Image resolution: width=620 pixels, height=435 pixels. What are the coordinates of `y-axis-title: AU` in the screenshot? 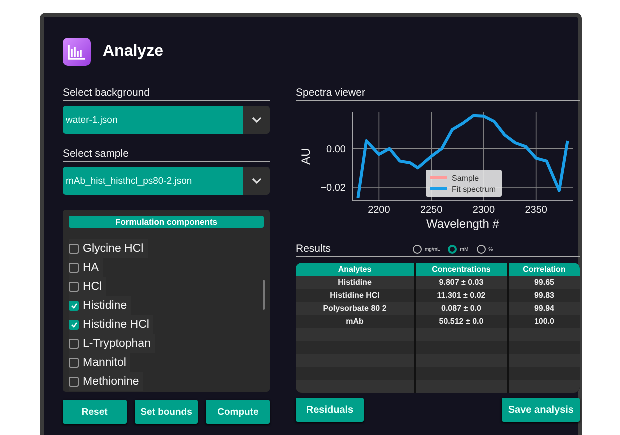 It's located at (306, 156).